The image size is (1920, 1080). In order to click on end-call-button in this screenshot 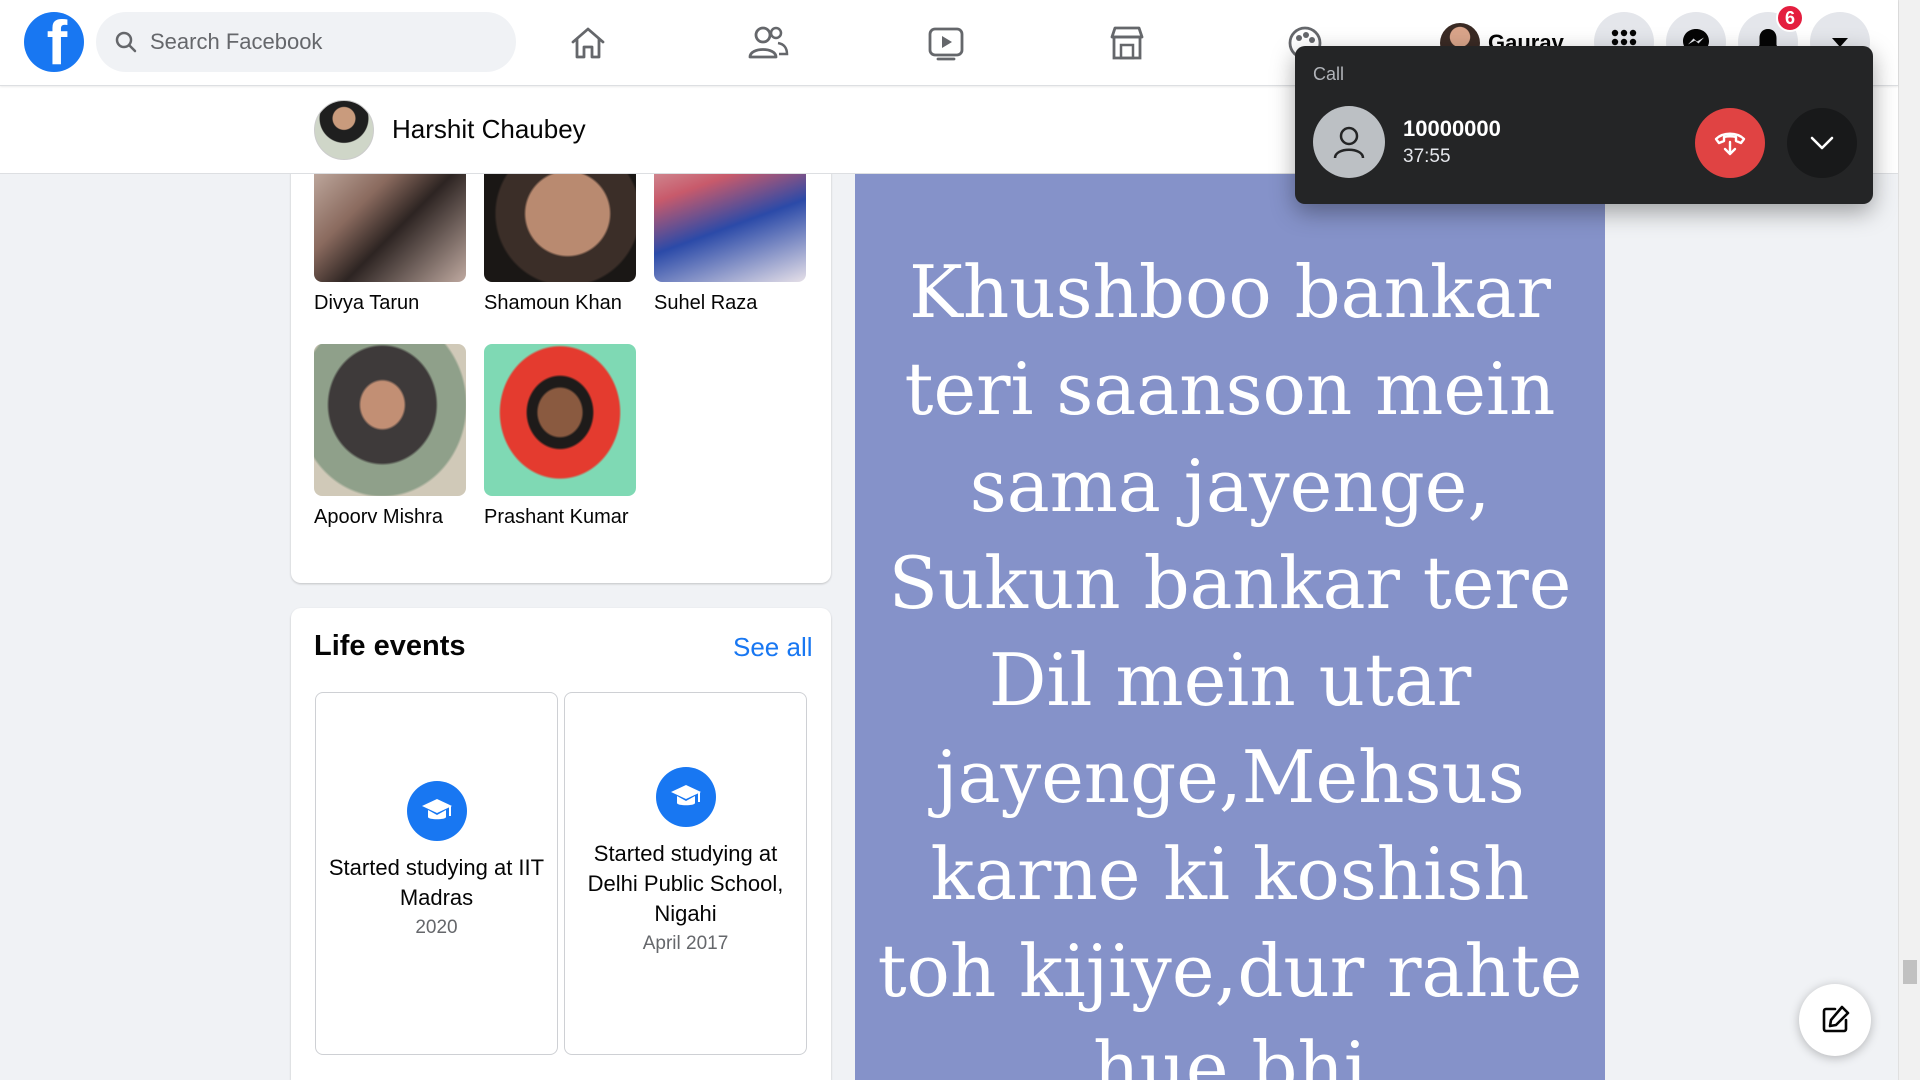, I will do `click(1730, 143)`.